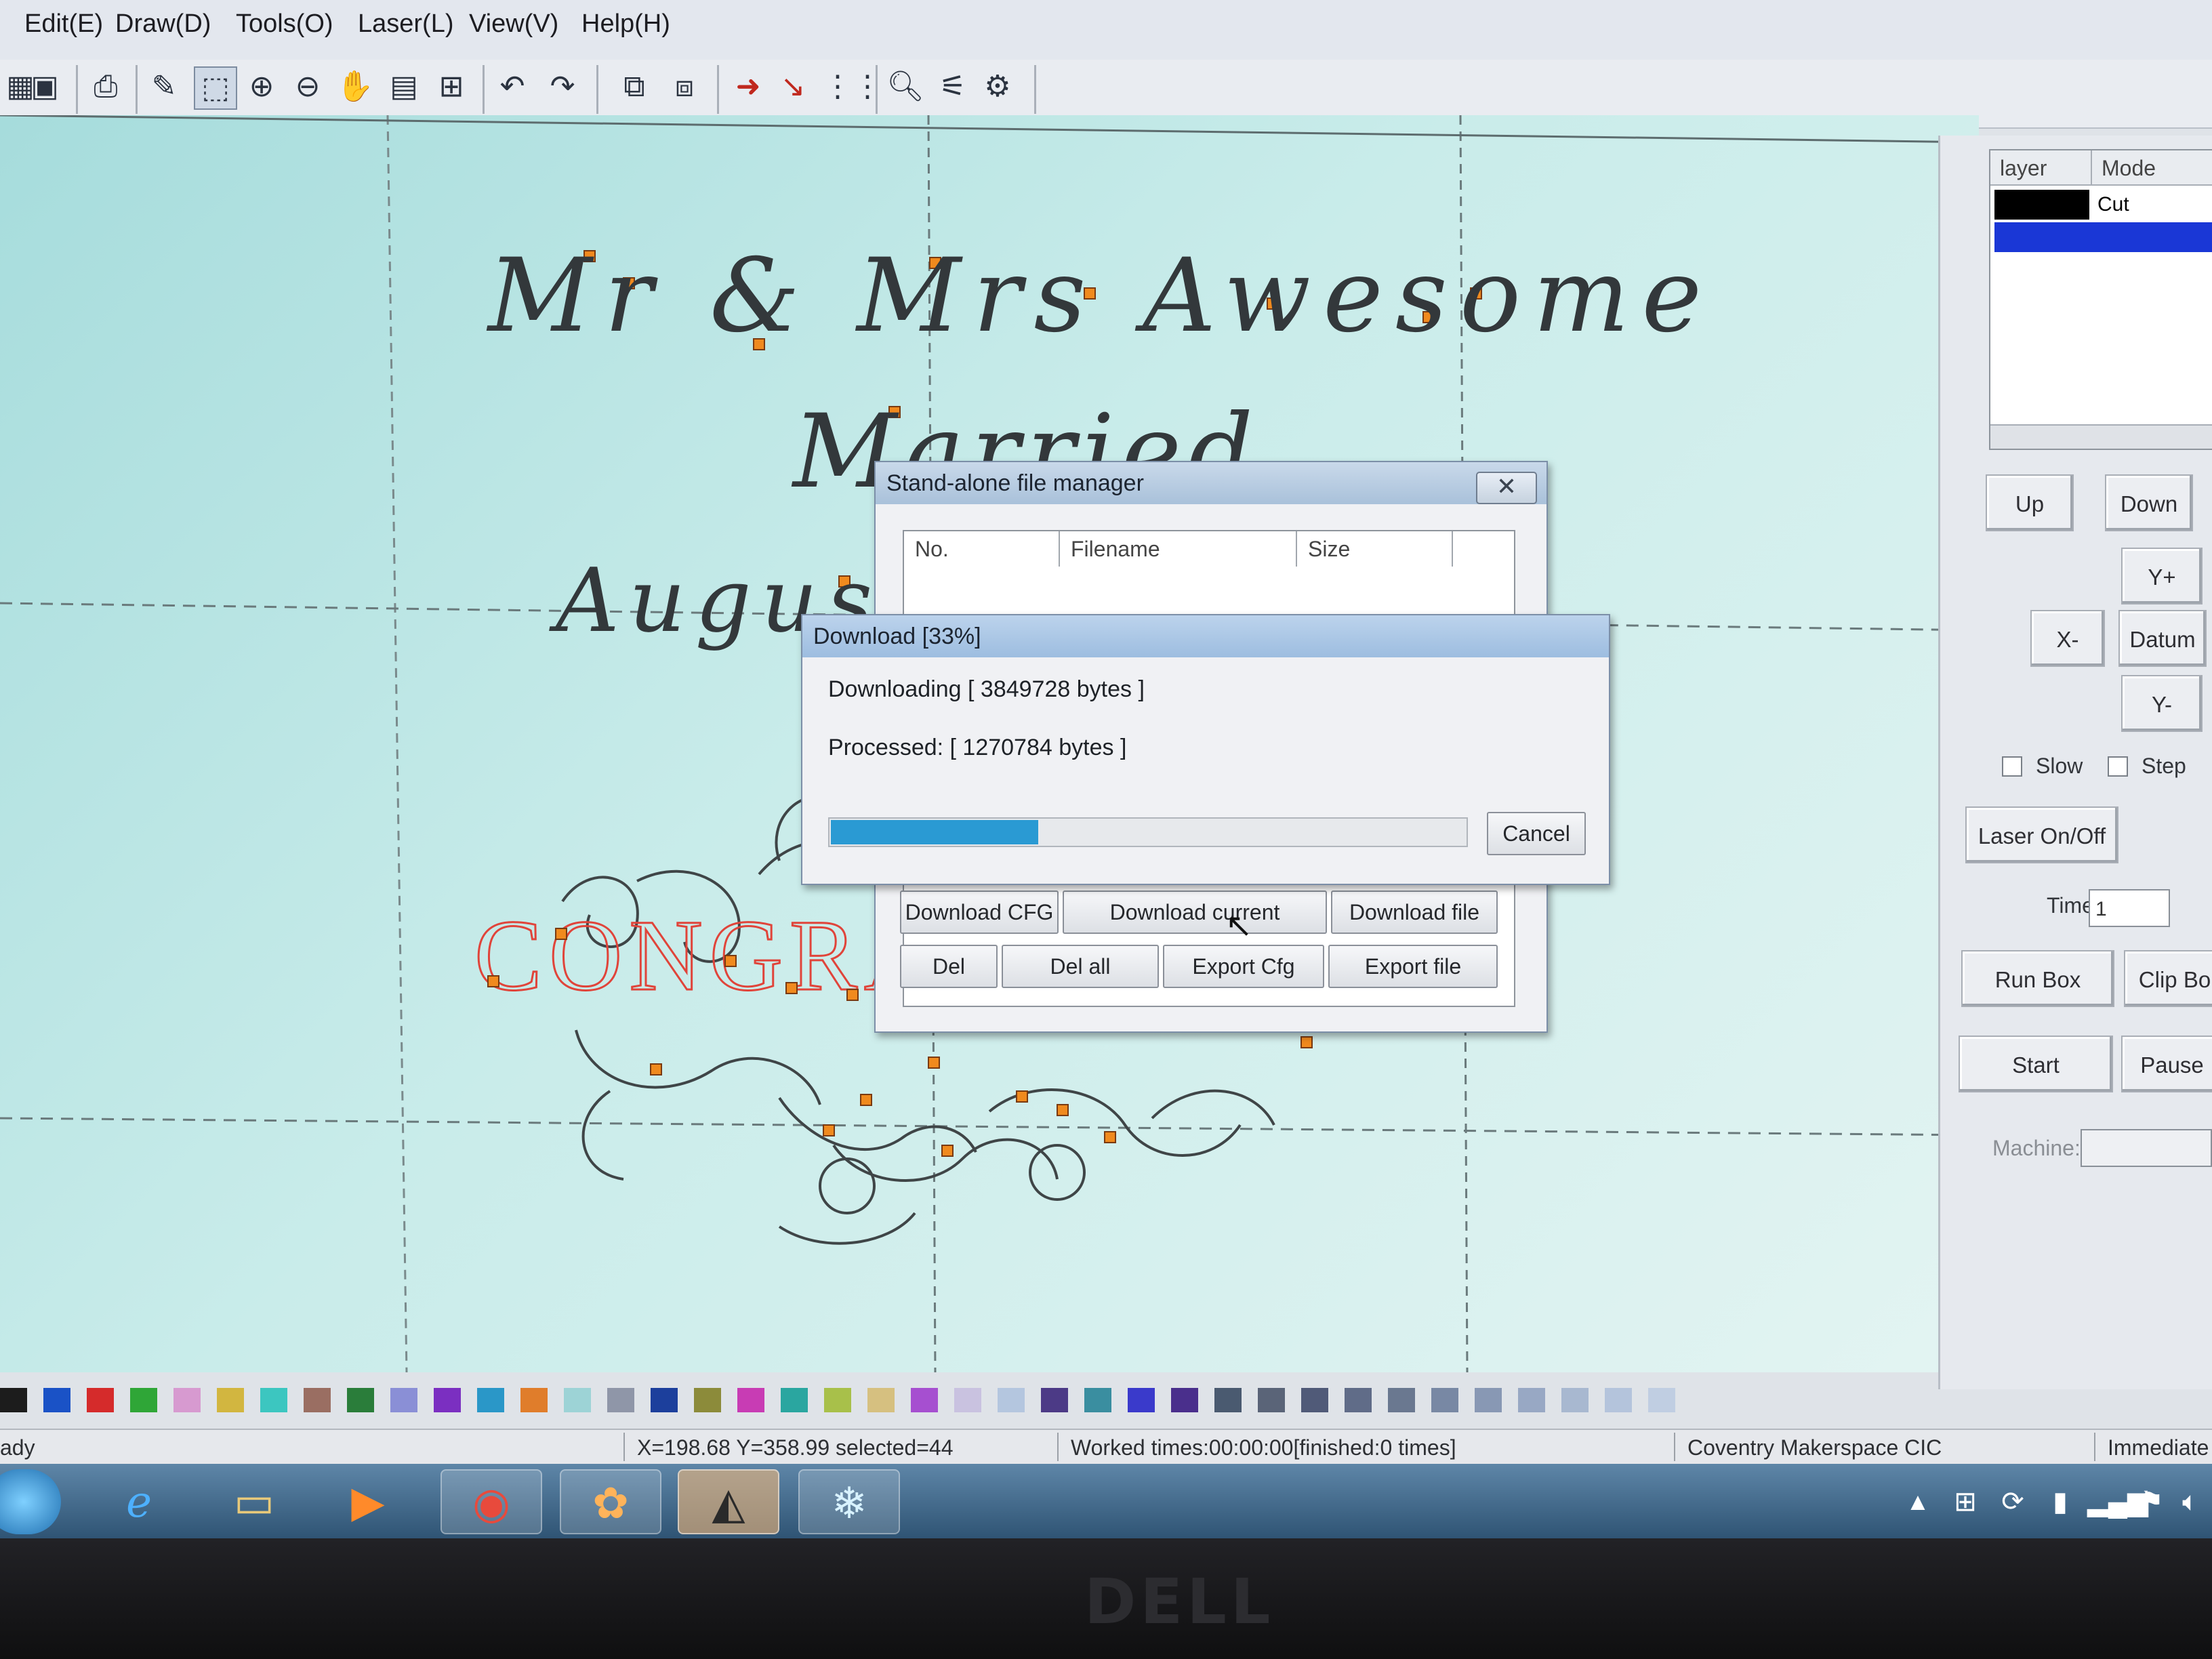  I want to click on menu-tools: Tools(O), so click(284, 24).